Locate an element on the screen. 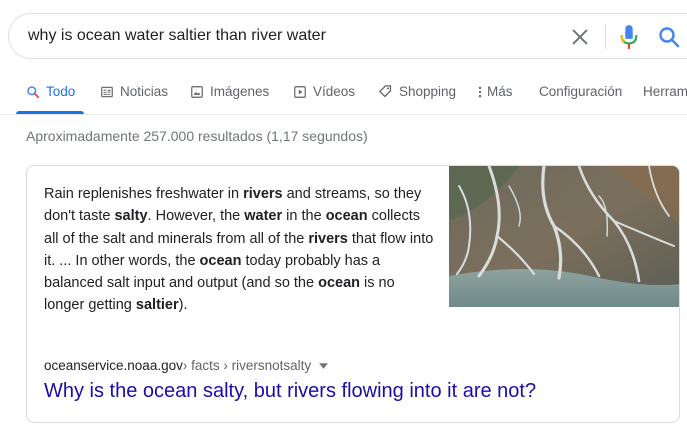 Image resolution: width=687 pixels, height=431 pixels. tag-icon is located at coordinates (385, 91).